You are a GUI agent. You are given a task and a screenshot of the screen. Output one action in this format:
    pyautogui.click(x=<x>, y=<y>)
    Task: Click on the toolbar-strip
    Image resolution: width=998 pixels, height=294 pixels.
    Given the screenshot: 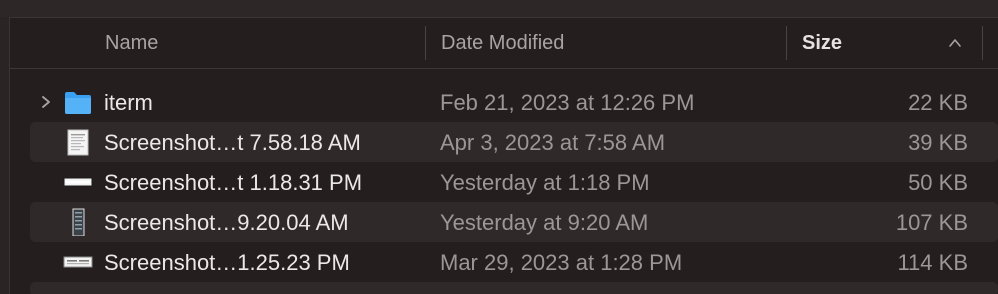 What is the action you would take?
    pyautogui.click(x=499, y=9)
    